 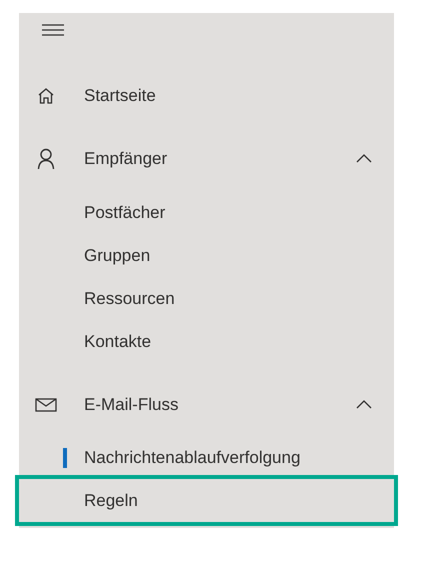 What do you see at coordinates (206, 404) in the screenshot?
I see `nav-item: E-Mail-Fluss` at bounding box center [206, 404].